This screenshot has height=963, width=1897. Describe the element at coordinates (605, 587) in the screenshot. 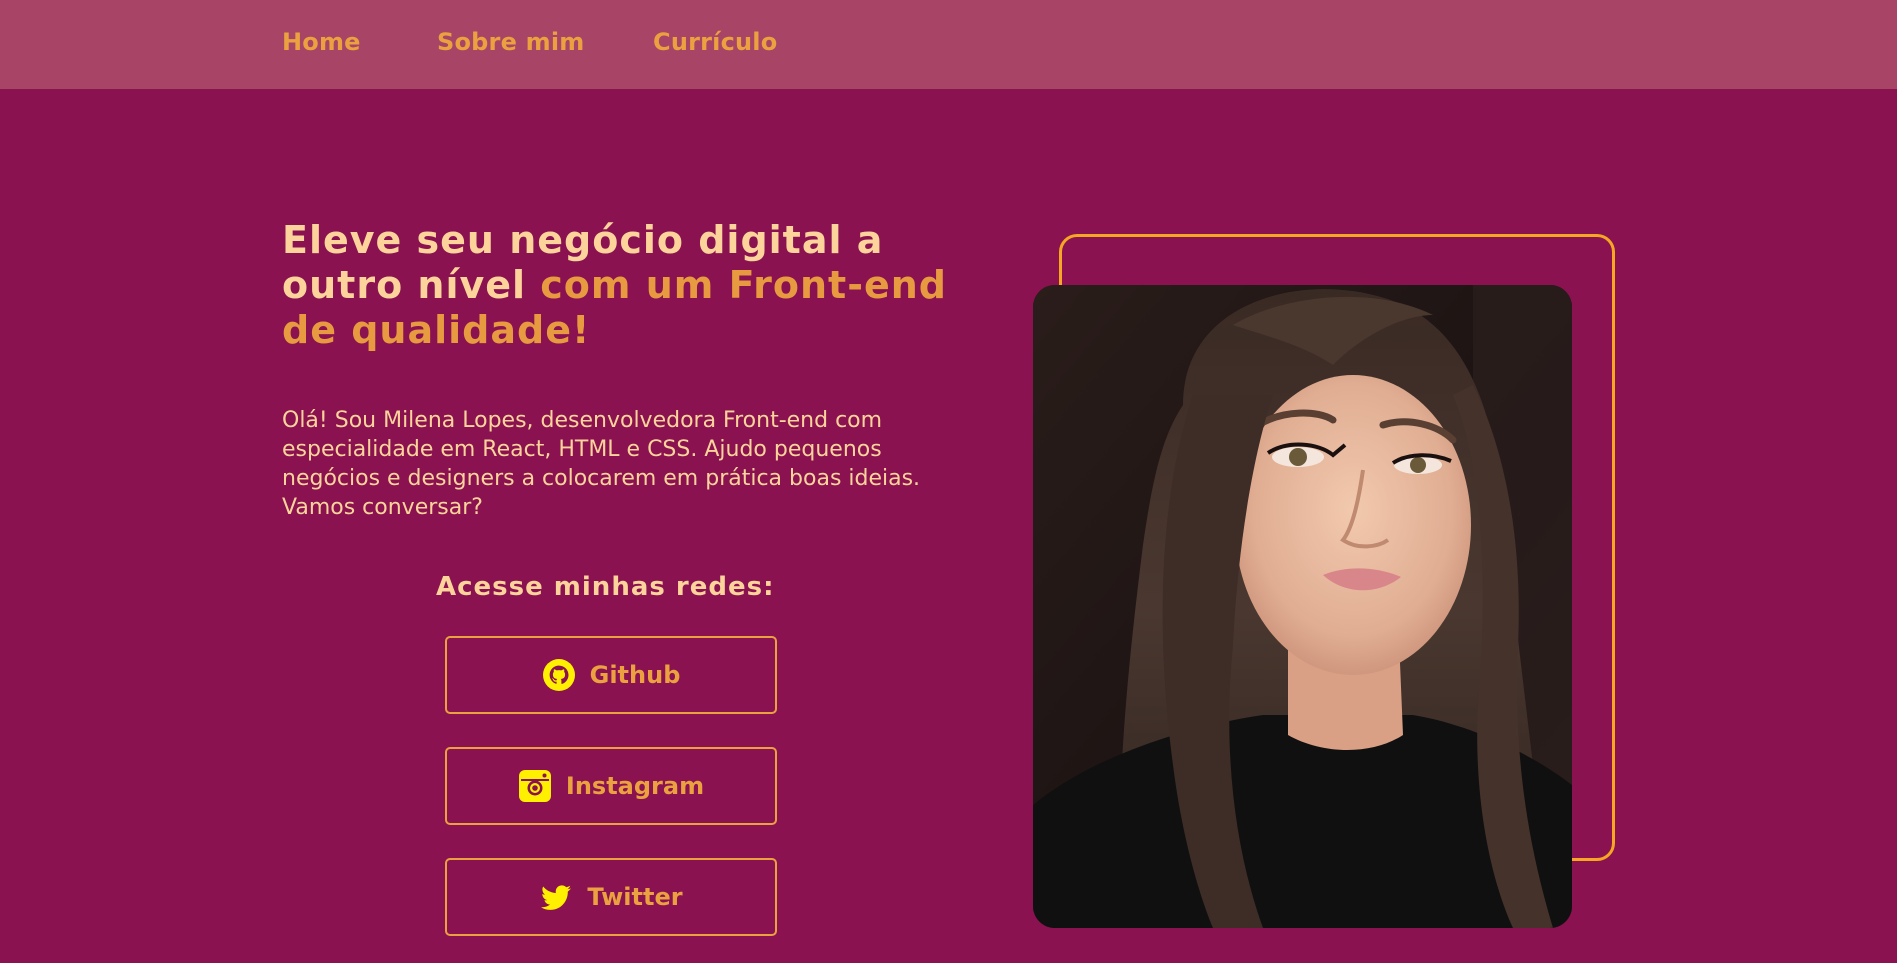

I see `social-heading: Acesse minhas redes:` at that location.